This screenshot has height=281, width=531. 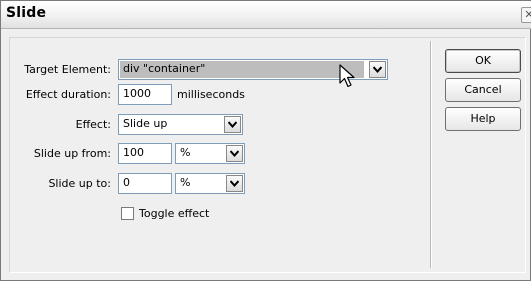 What do you see at coordinates (180, 124) in the screenshot?
I see `effect-select: Slide up` at bounding box center [180, 124].